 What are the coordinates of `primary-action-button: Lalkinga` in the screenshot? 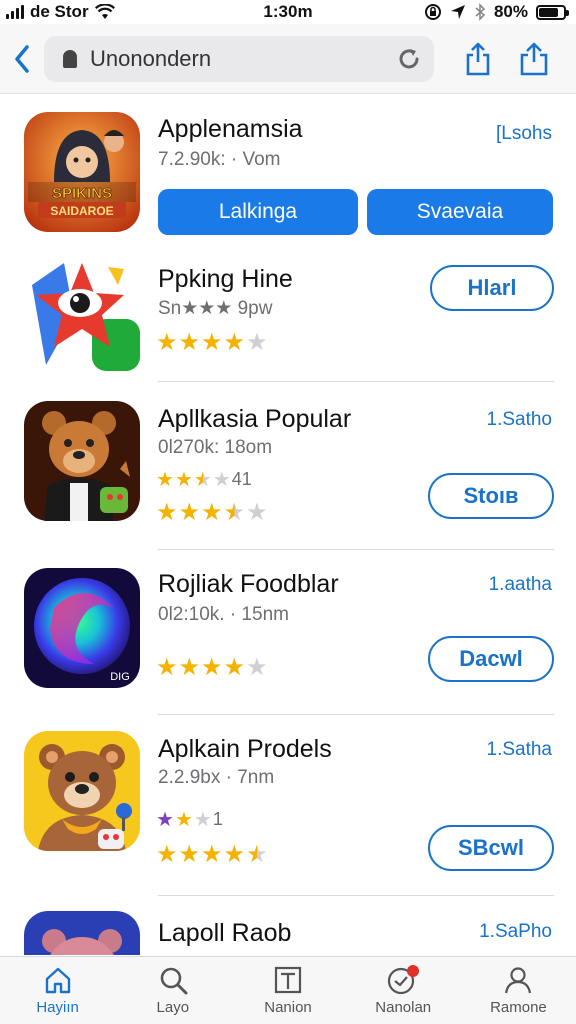 It's located at (258, 212).